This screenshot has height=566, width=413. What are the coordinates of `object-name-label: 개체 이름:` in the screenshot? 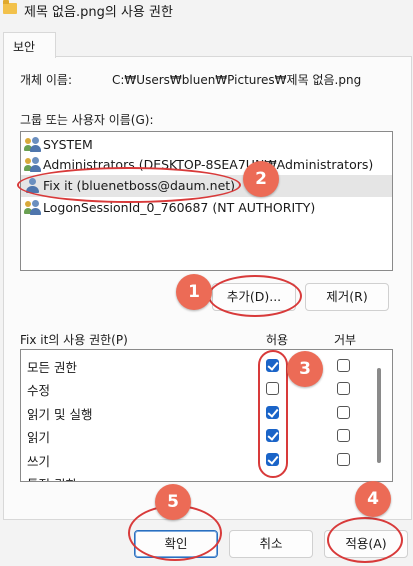 It's located at (46, 80).